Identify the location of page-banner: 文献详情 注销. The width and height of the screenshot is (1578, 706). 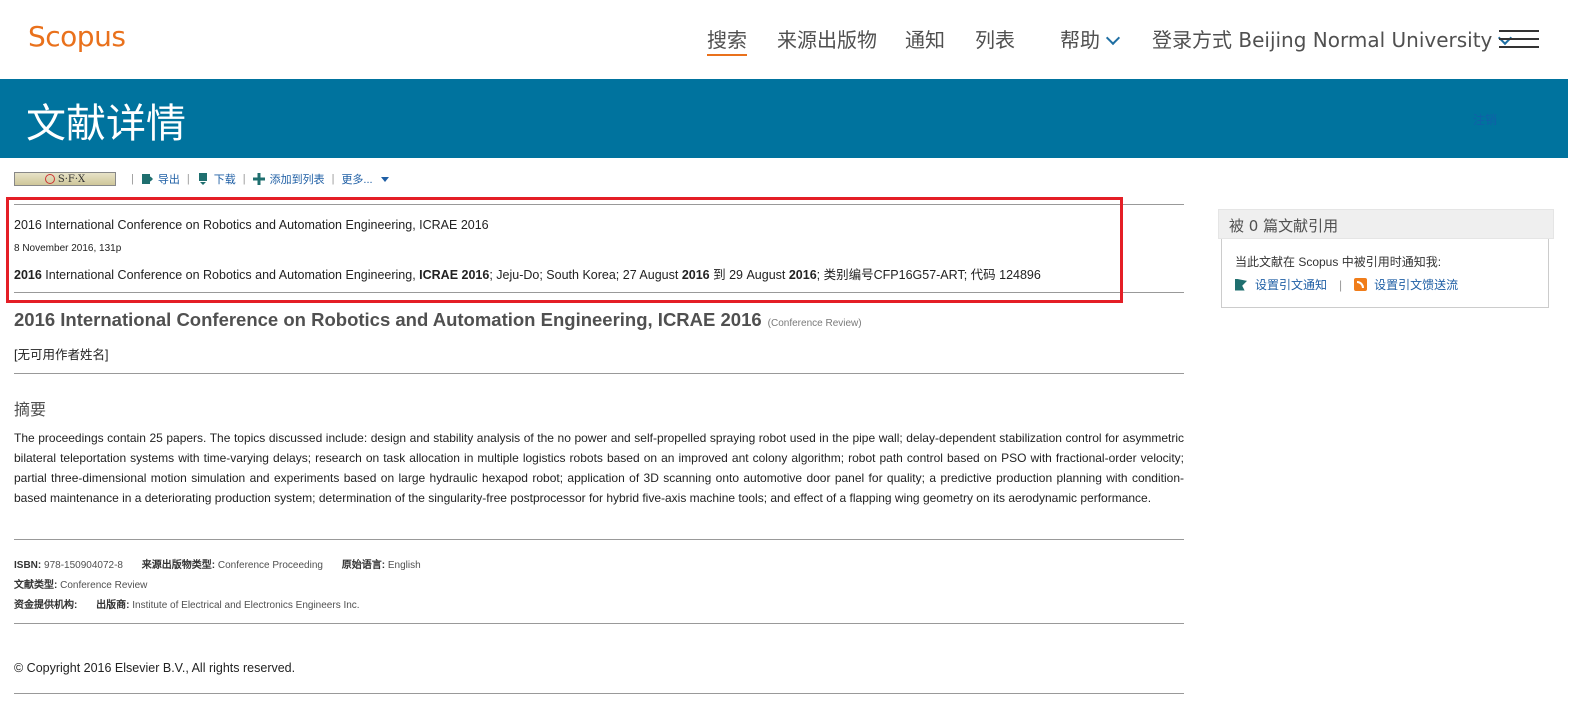
(784, 118).